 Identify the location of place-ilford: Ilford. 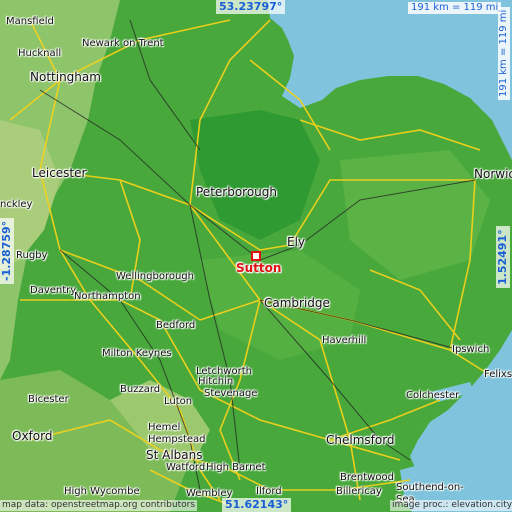
(269, 491).